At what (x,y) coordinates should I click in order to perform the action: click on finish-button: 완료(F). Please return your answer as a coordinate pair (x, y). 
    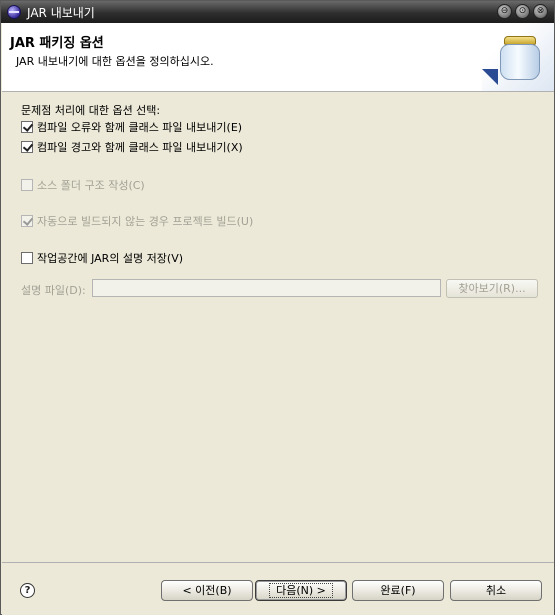
    Looking at the image, I should click on (398, 590).